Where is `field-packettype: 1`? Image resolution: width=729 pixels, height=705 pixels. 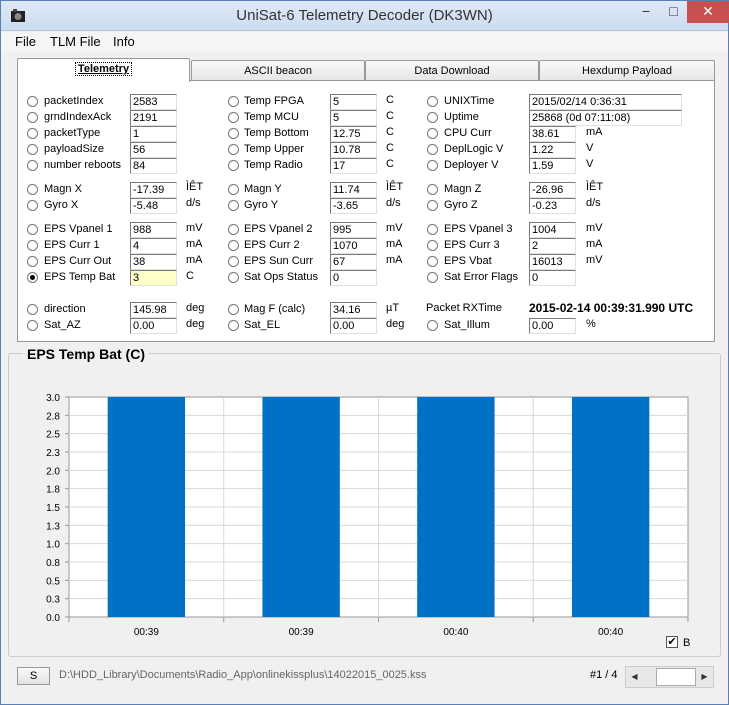 field-packettype: 1 is located at coordinates (153, 134).